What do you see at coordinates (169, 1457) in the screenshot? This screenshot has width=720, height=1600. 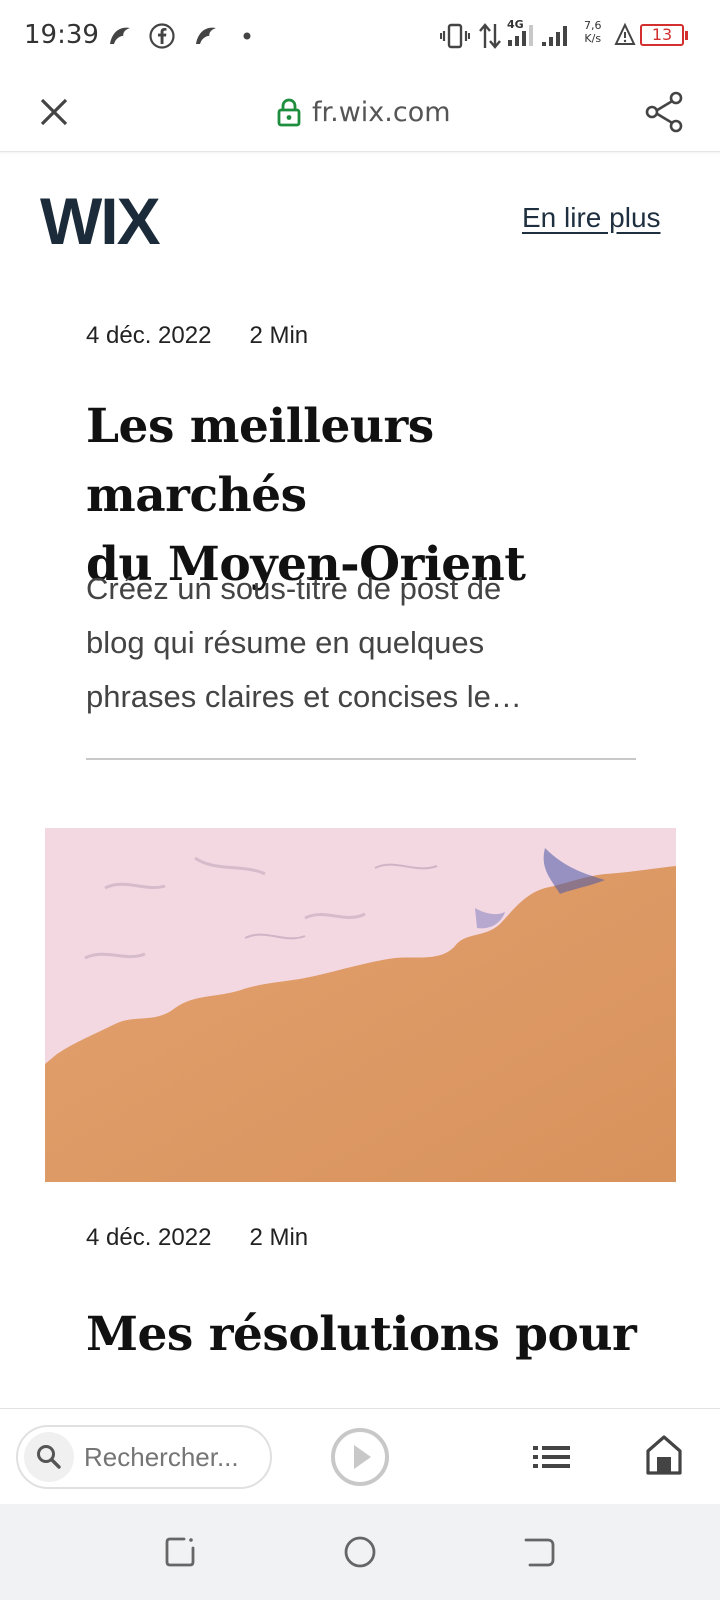 I see `search-input` at bounding box center [169, 1457].